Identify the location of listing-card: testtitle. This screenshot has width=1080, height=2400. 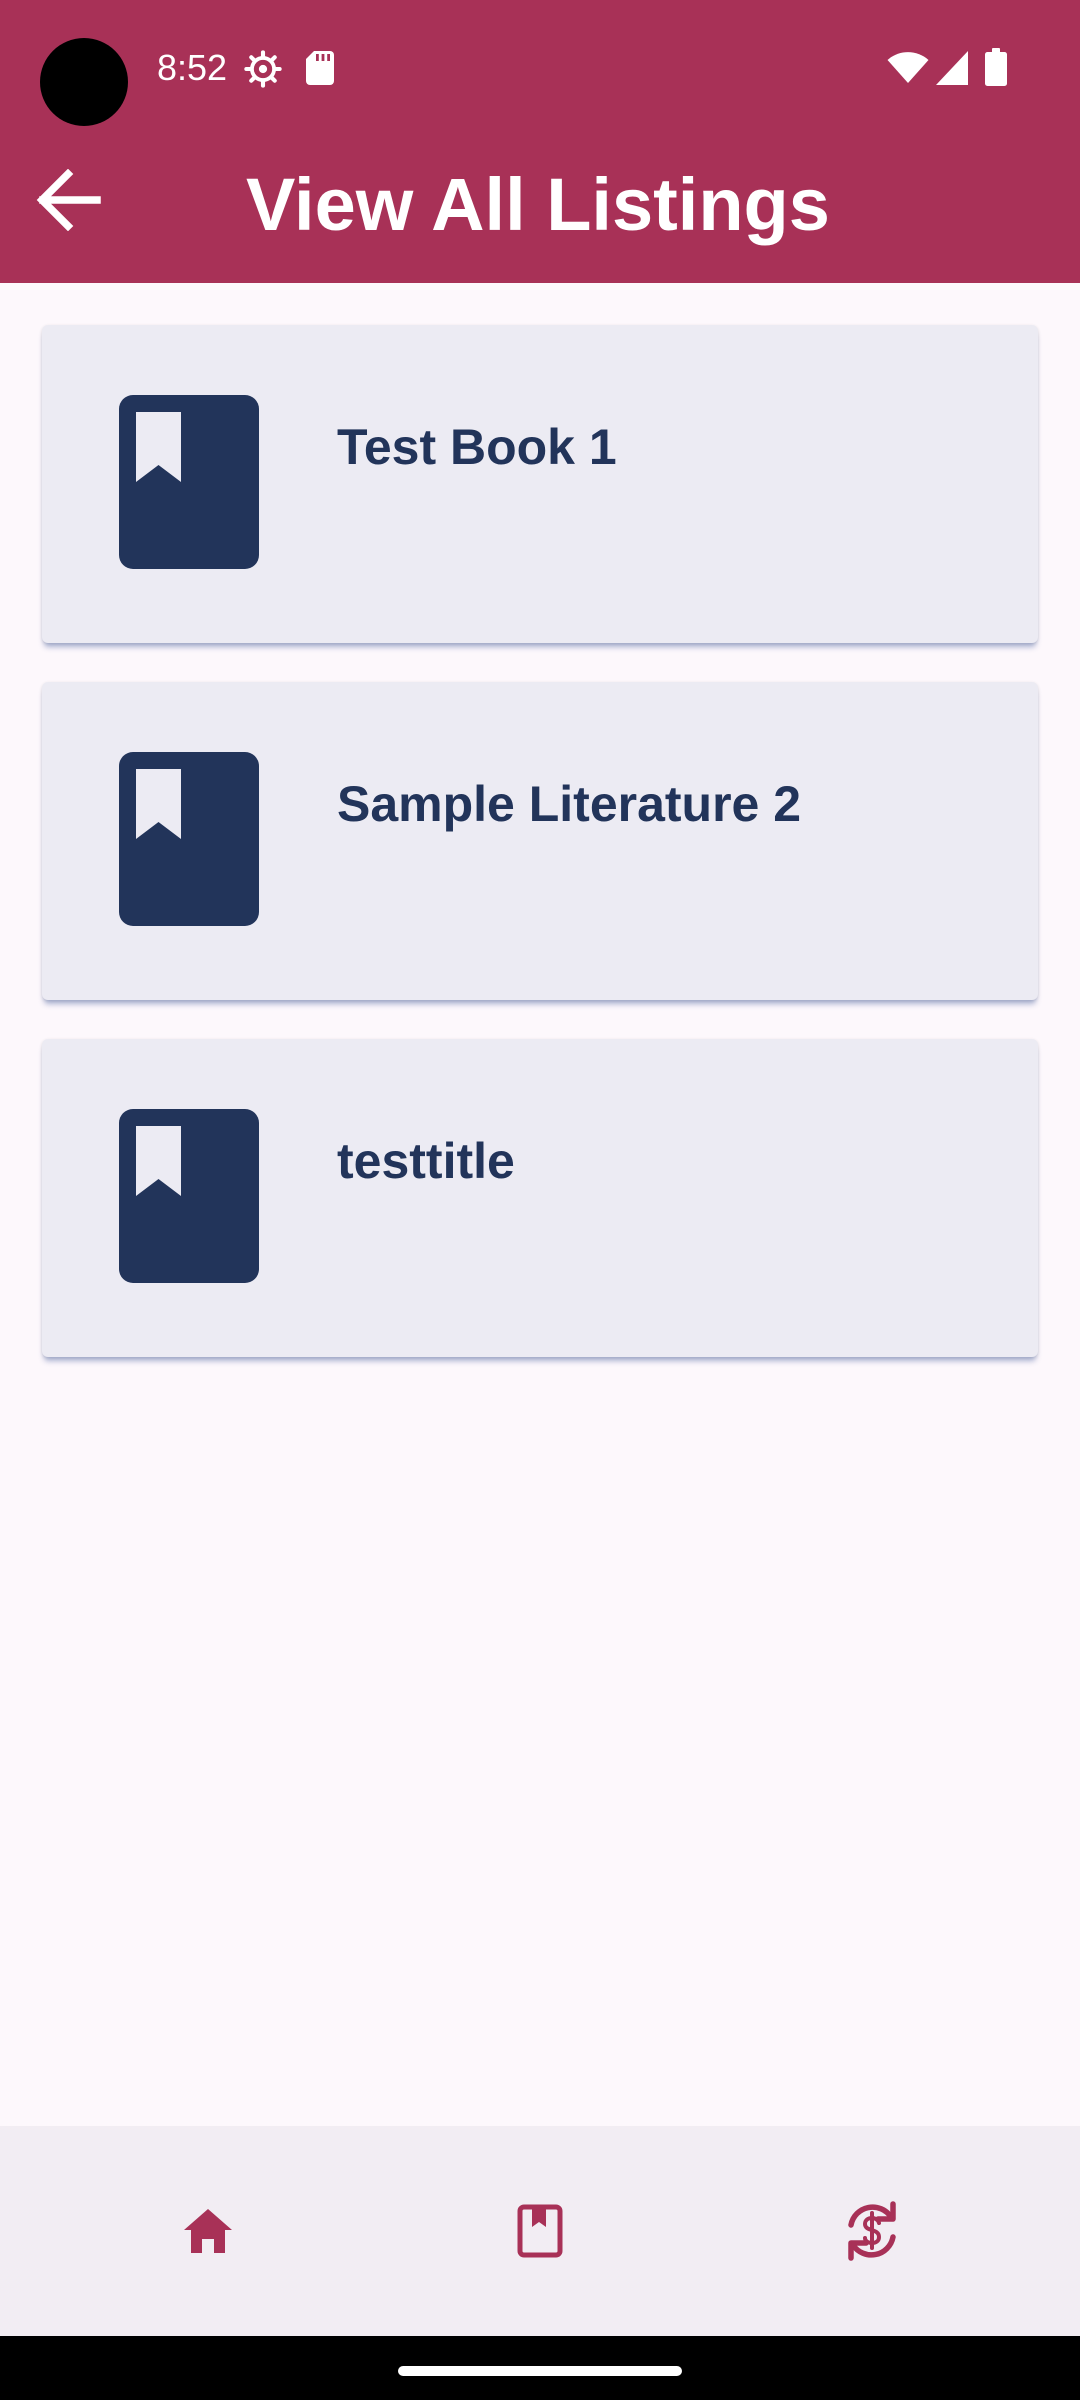
(540, 1198).